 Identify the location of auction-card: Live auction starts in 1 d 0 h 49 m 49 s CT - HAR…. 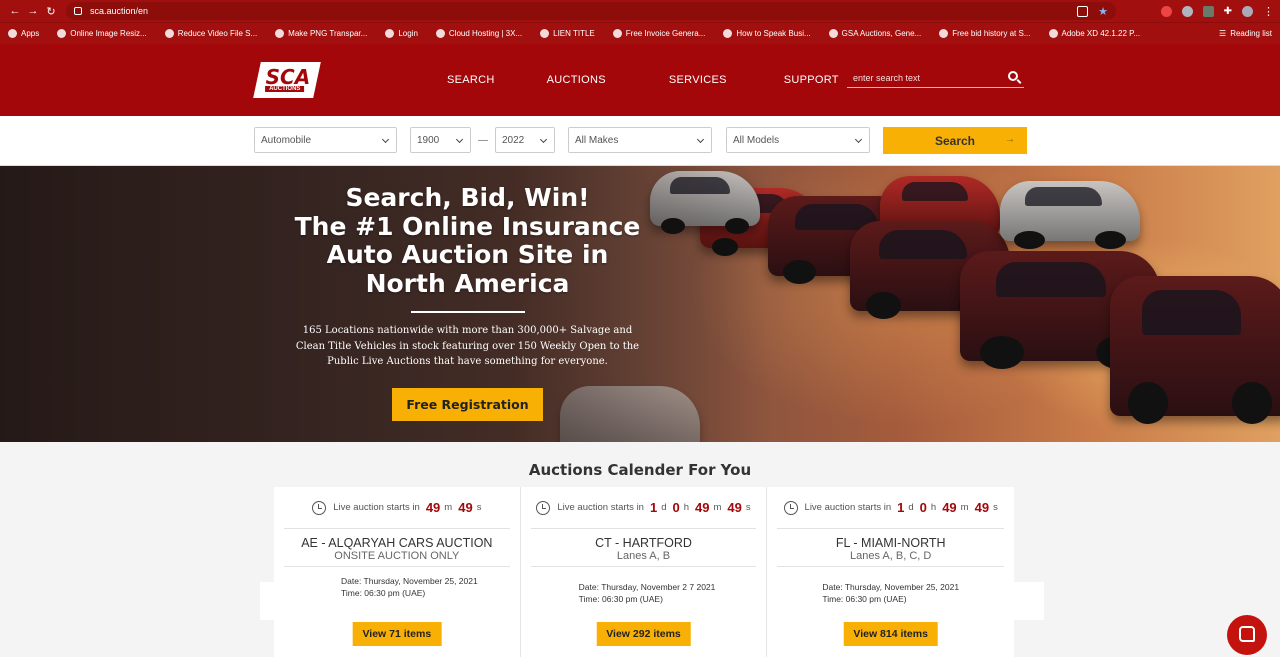
(644, 572).